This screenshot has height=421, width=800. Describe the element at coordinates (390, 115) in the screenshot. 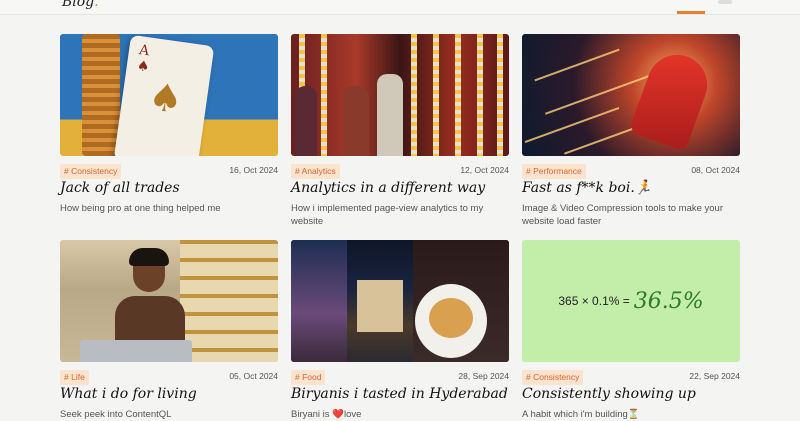

I see `child-image` at that location.